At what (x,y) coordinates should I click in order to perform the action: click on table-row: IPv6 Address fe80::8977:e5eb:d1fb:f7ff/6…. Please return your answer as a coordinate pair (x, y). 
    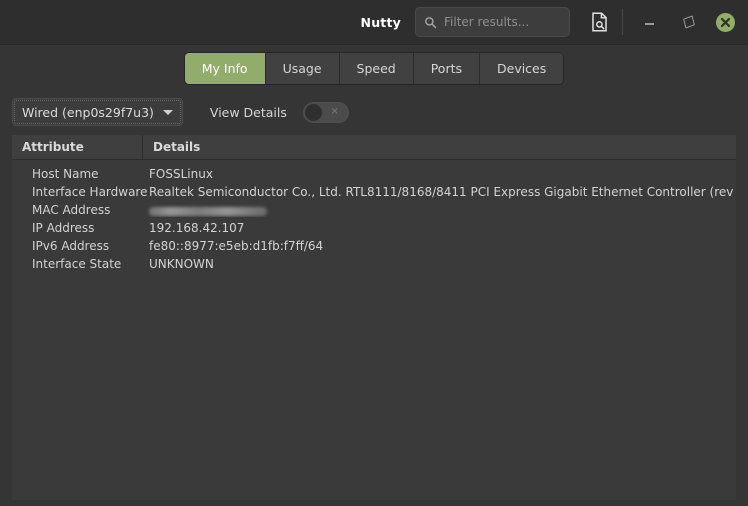
    Looking at the image, I should click on (374, 246).